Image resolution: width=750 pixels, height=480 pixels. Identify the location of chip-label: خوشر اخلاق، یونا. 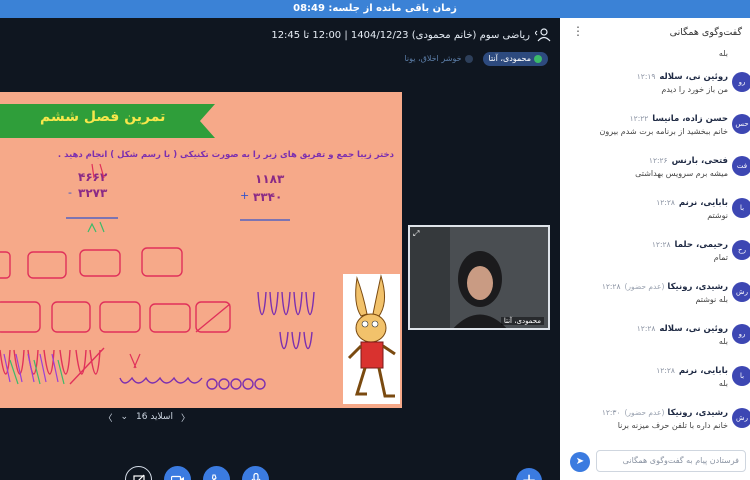
(433, 58).